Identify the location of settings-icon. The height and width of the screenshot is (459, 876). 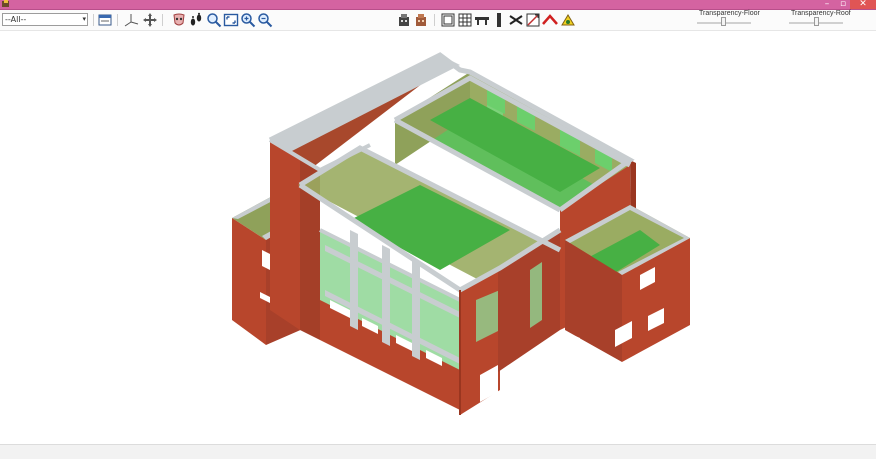
(568, 20).